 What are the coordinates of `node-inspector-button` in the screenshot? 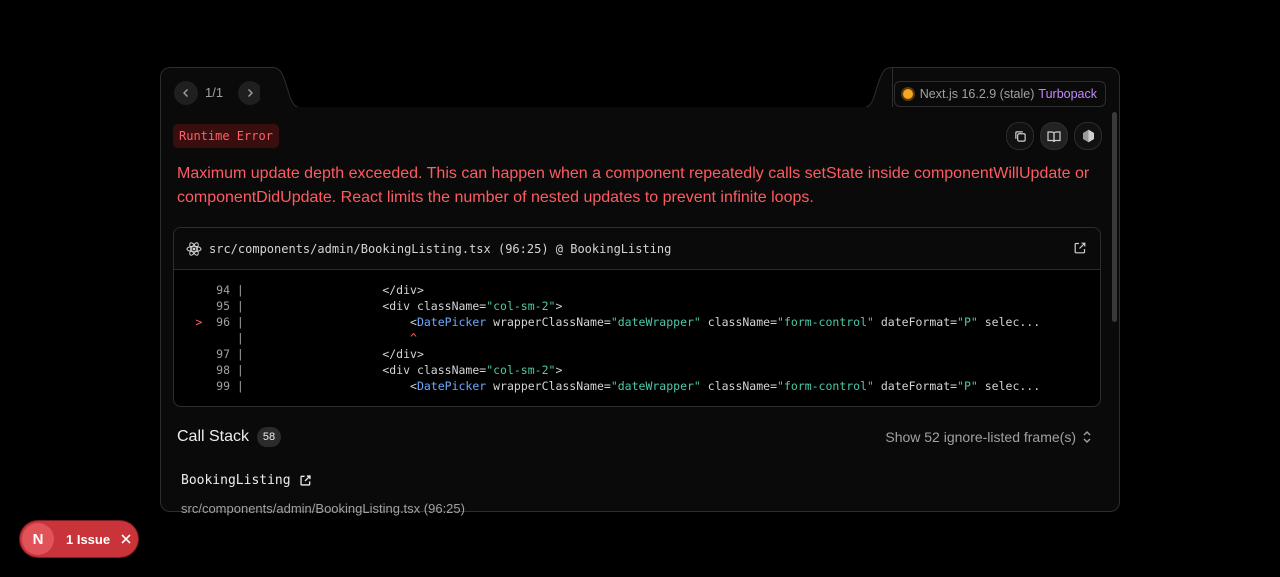 It's located at (1088, 136).